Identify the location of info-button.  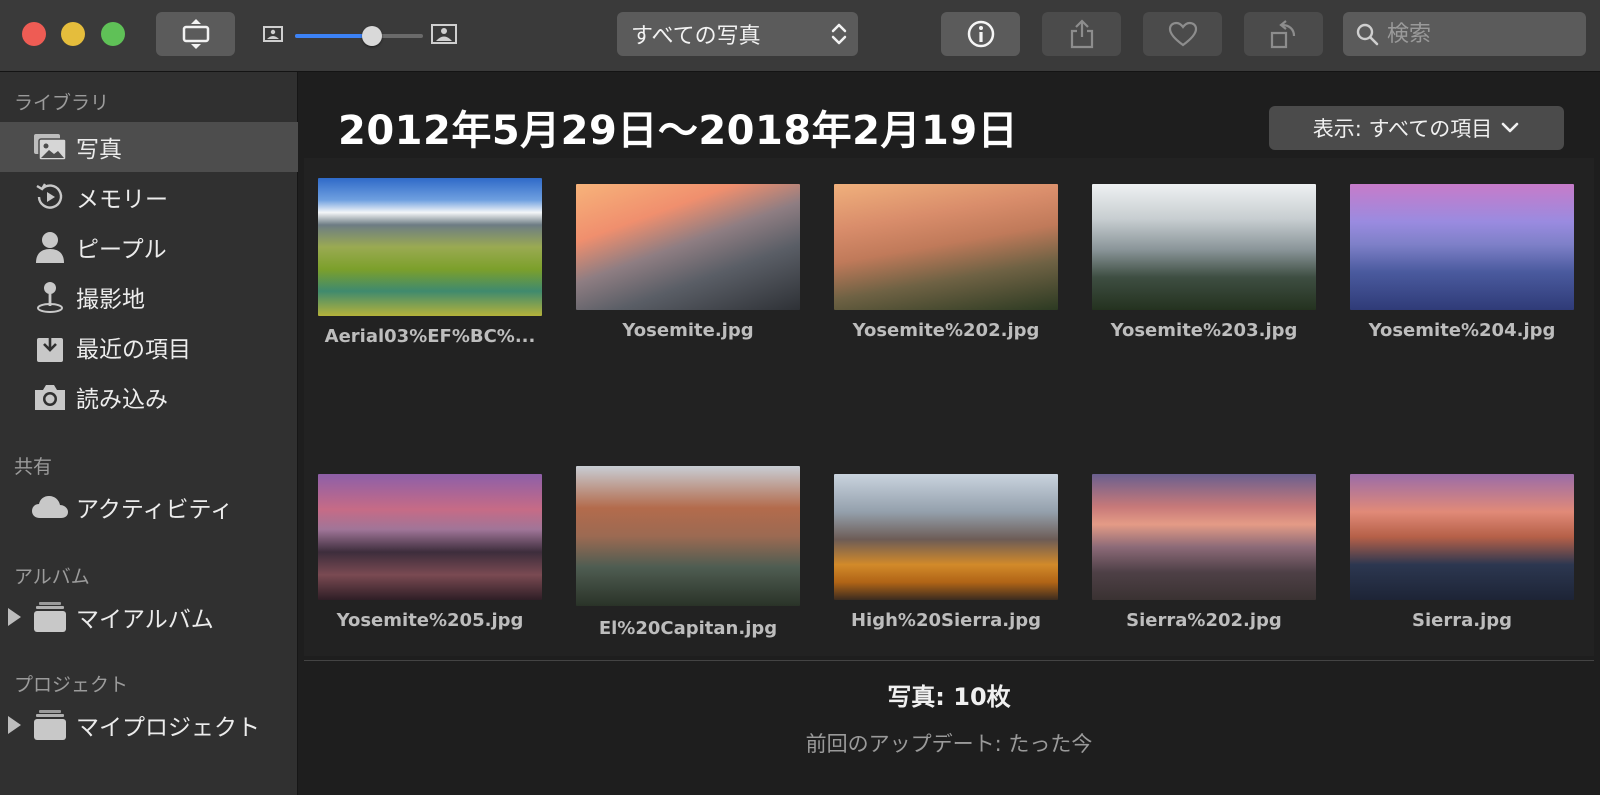
(980, 34).